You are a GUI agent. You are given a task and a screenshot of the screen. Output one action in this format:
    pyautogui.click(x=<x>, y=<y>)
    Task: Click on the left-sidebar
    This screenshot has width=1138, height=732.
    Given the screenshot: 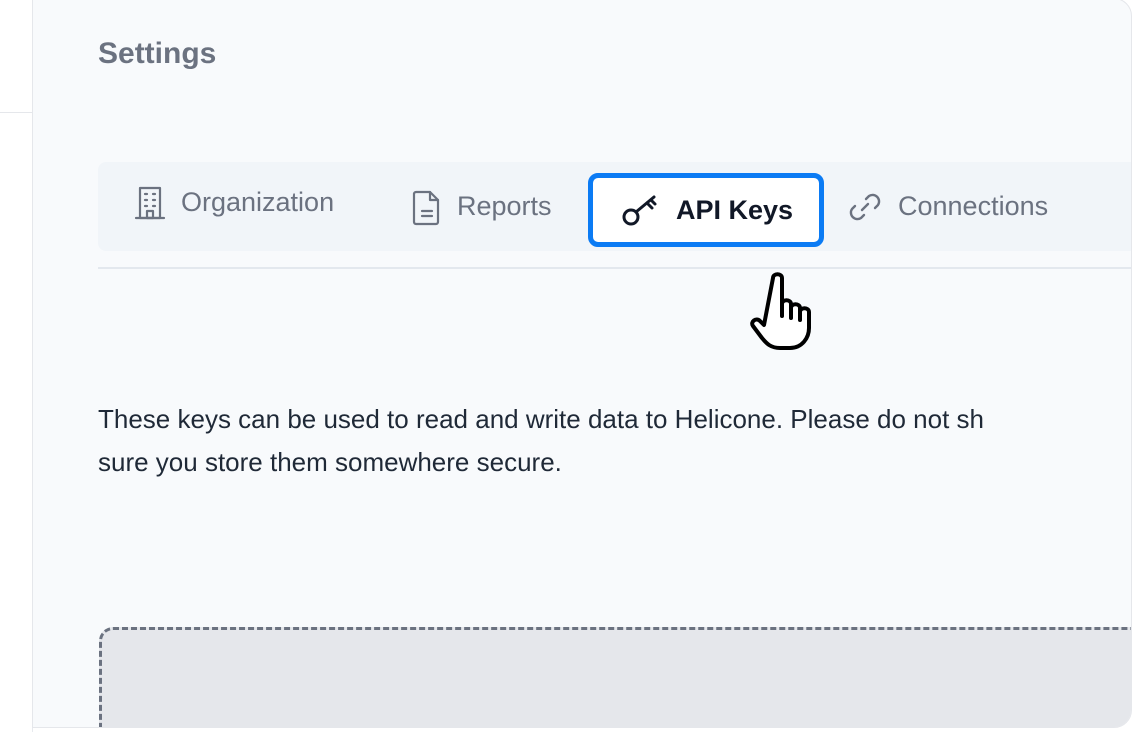 What is the action you would take?
    pyautogui.click(x=16, y=366)
    